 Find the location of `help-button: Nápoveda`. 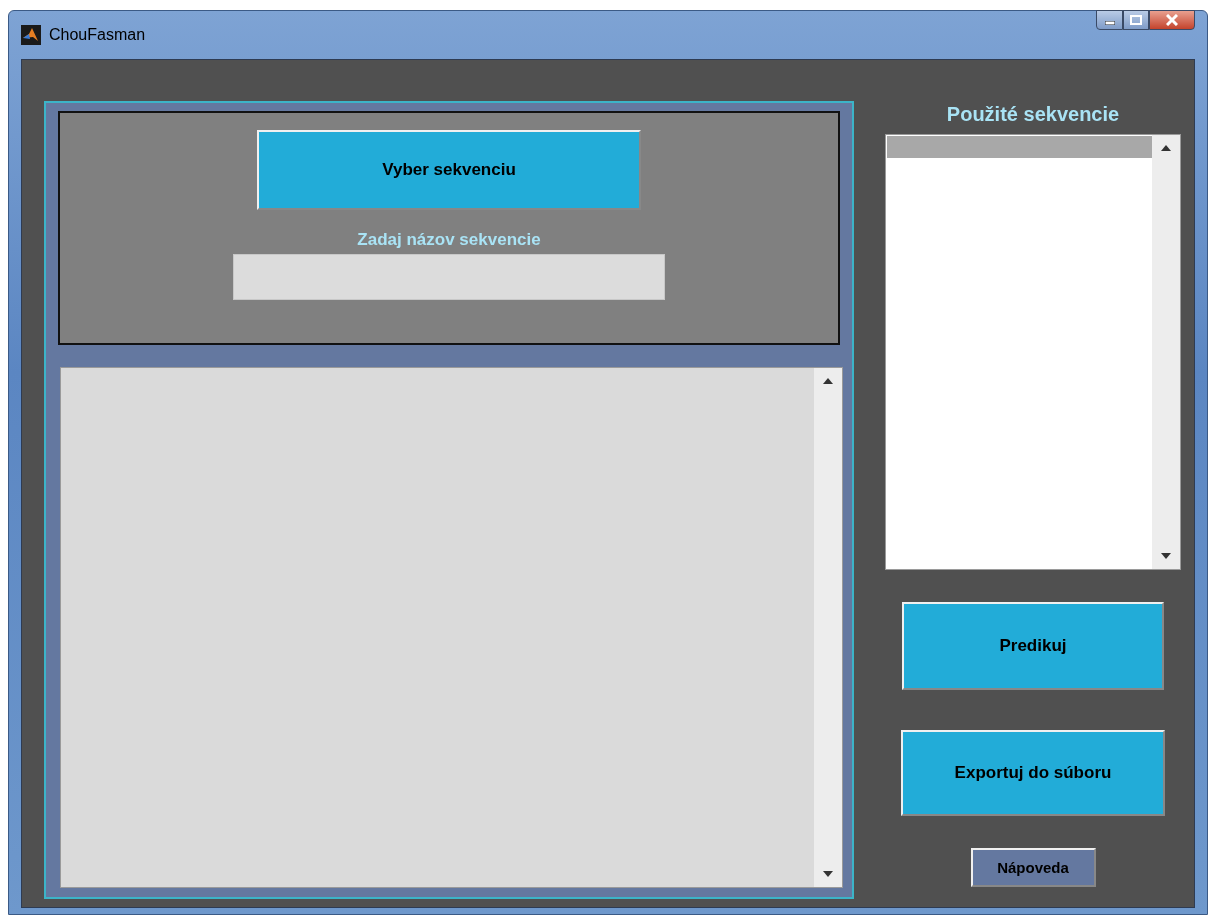

help-button: Nápoveda is located at coordinates (1033, 867).